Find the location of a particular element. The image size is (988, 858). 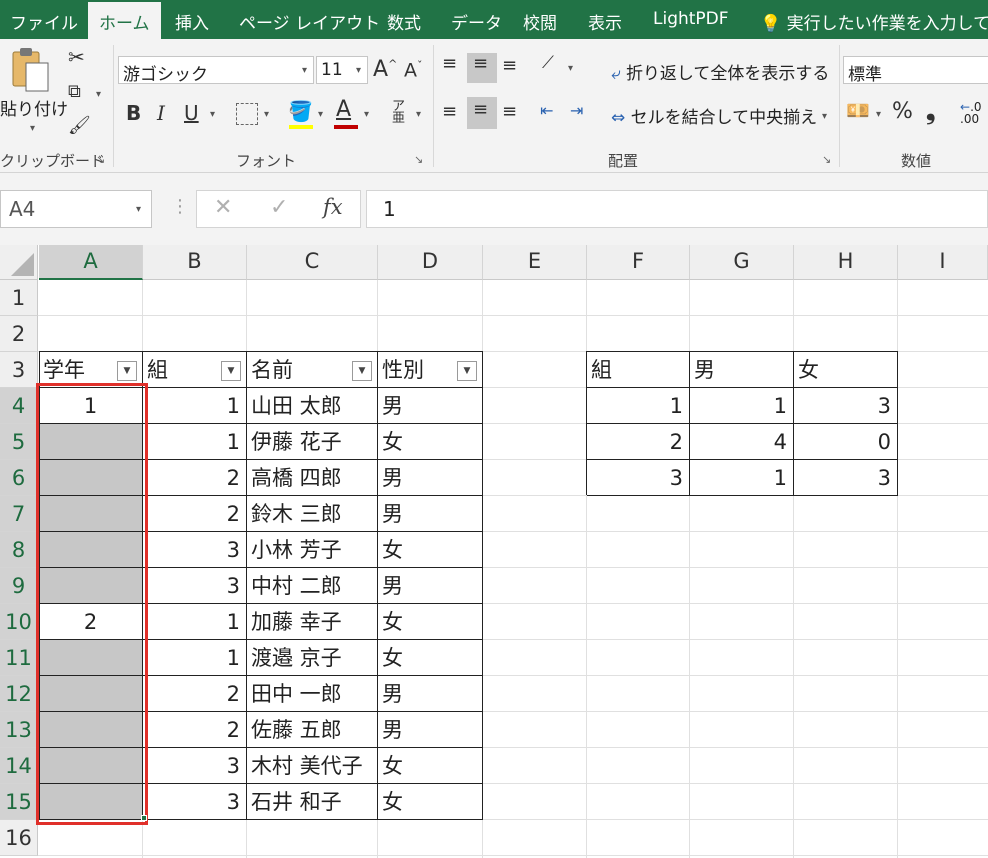

tell-me-search: 💡 実行したい作業を入力してく is located at coordinates (874, 21).